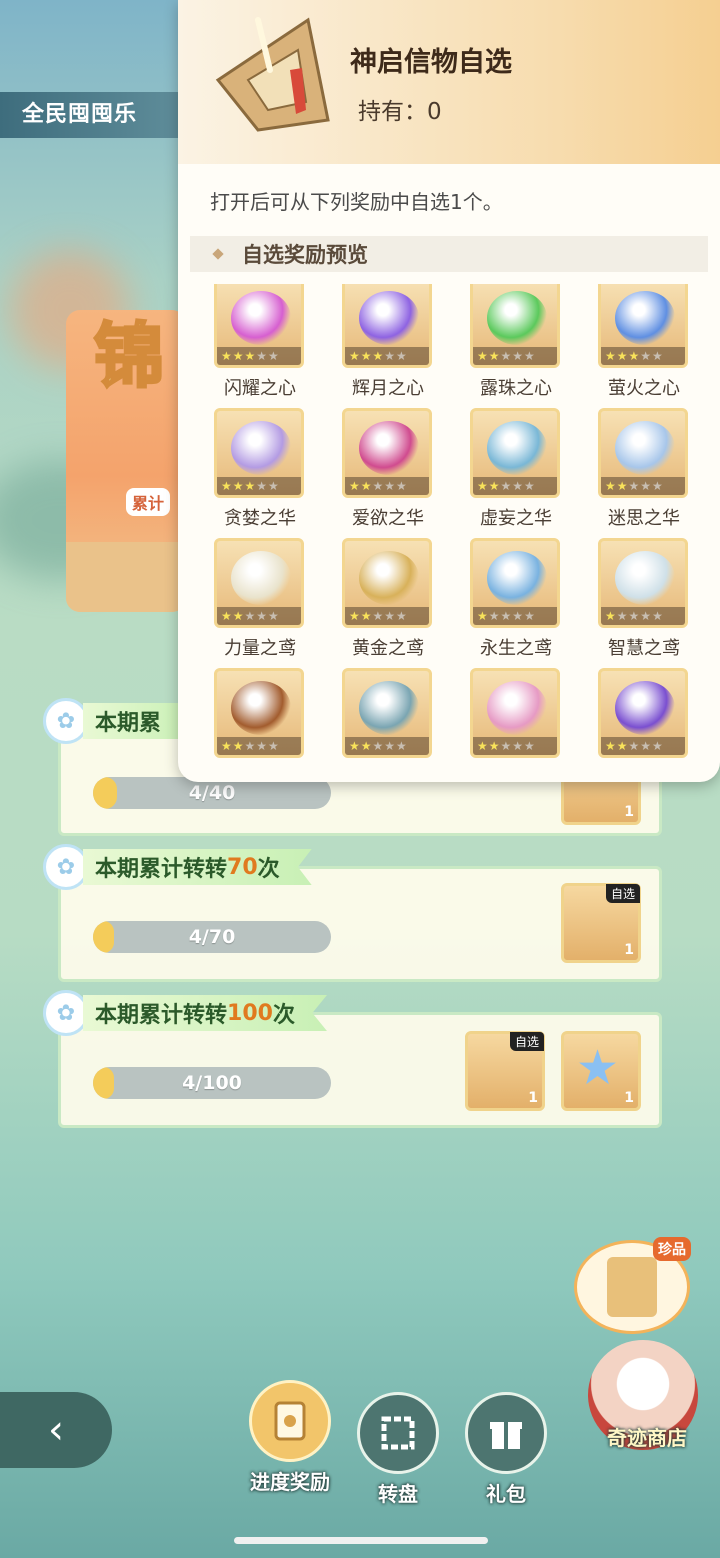  What do you see at coordinates (56, 1430) in the screenshot?
I see `back-button: ‹` at bounding box center [56, 1430].